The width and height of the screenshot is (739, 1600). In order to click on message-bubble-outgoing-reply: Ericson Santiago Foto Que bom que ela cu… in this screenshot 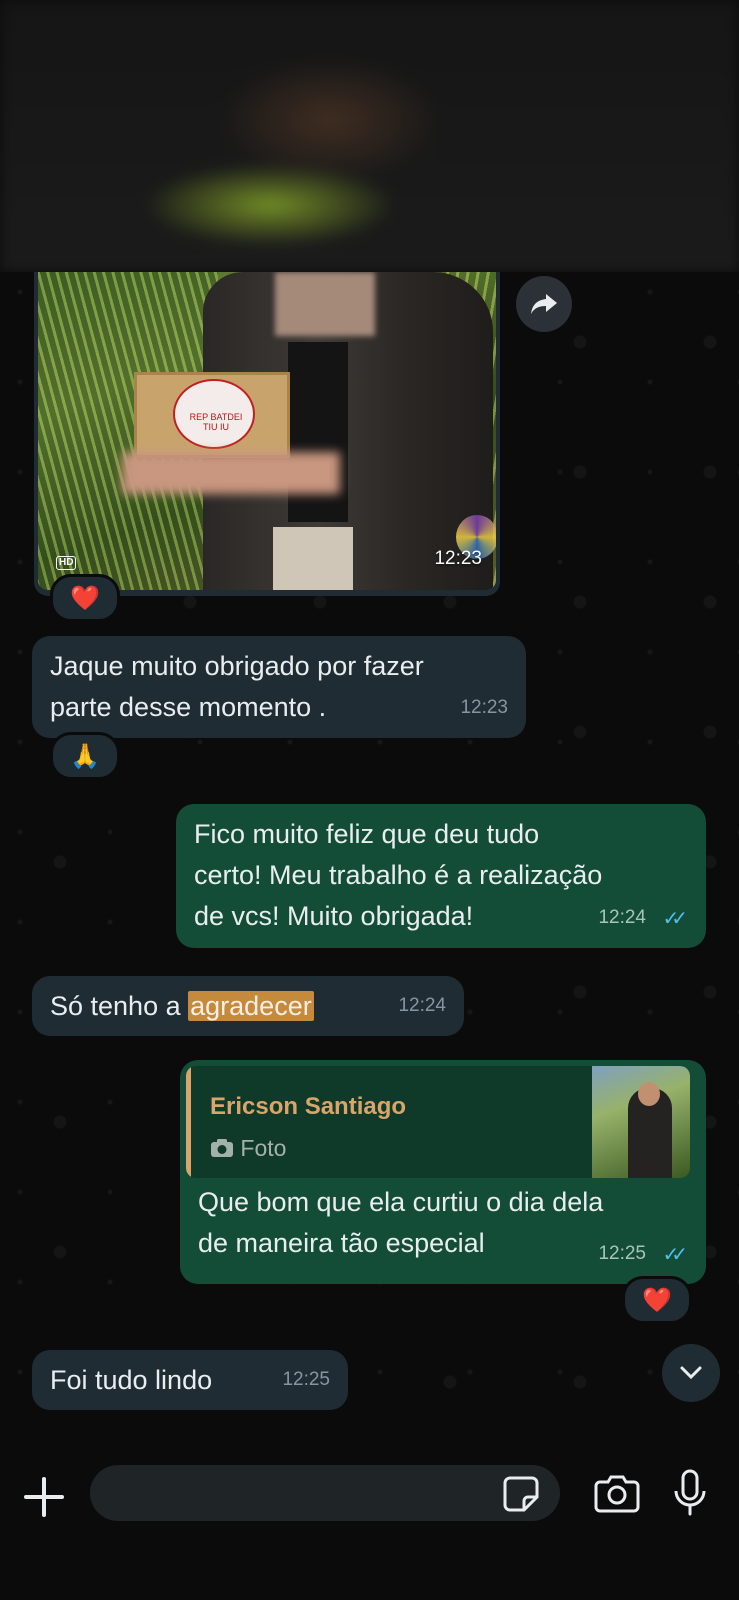, I will do `click(443, 1172)`.